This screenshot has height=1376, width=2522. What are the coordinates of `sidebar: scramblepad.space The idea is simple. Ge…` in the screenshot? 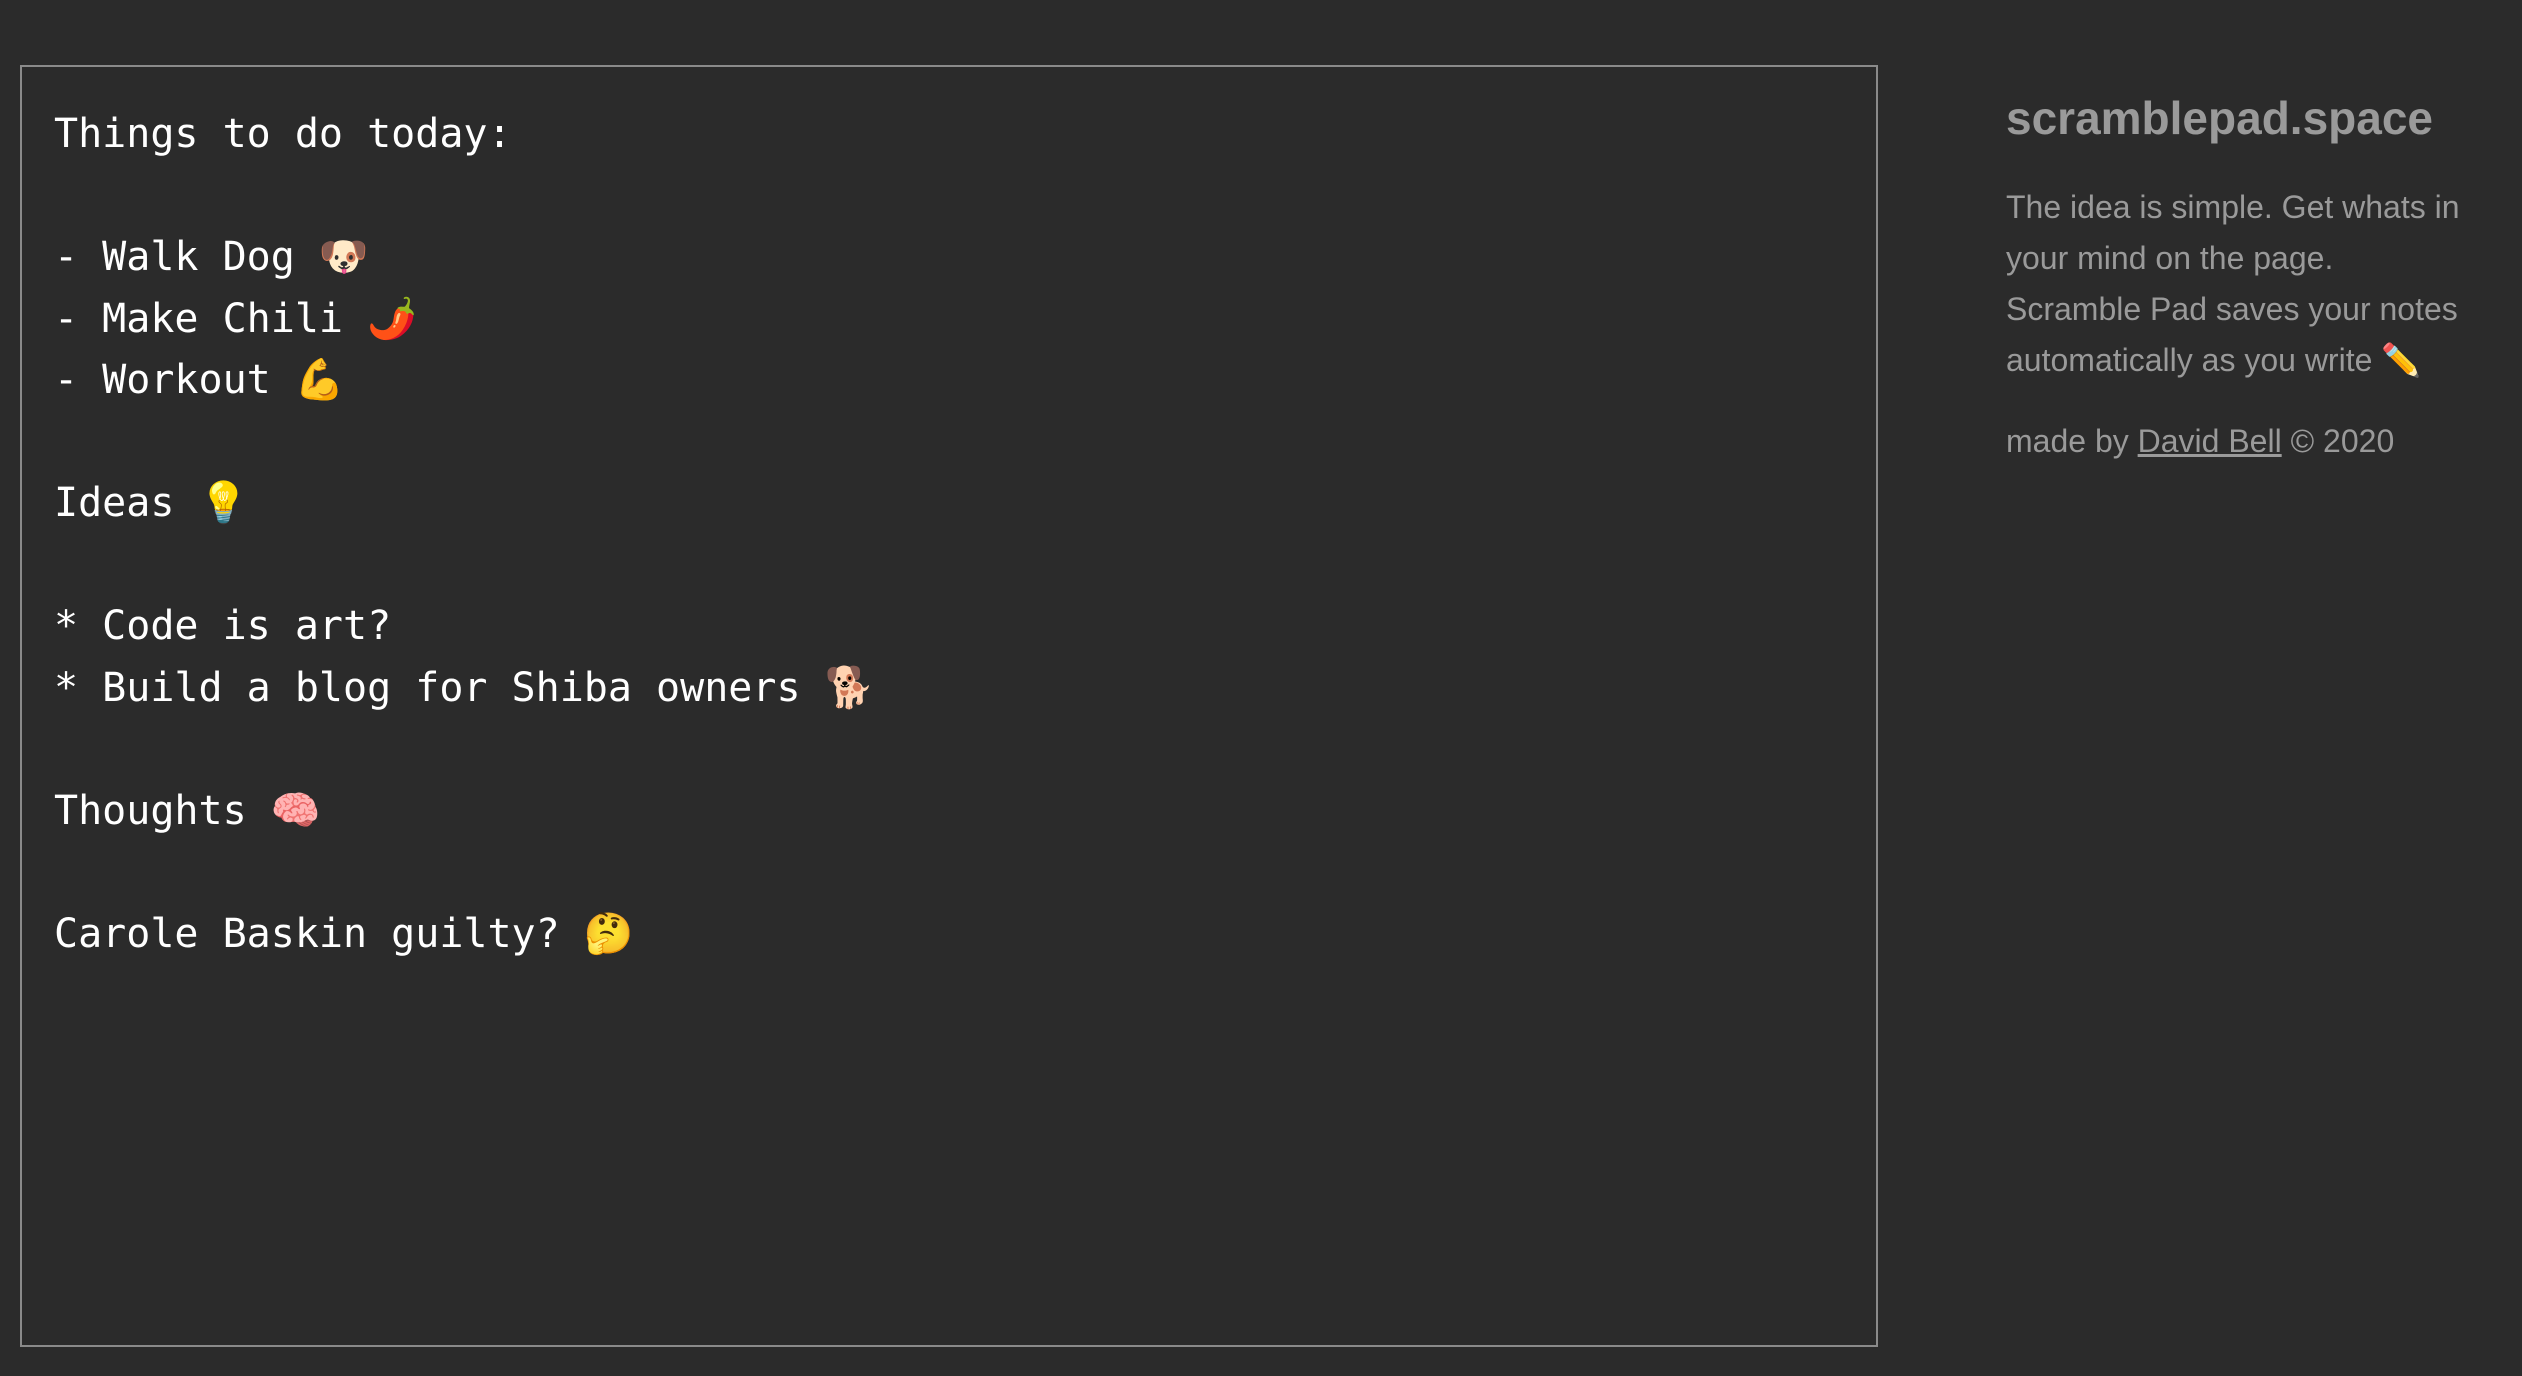 It's located at (2241, 273).